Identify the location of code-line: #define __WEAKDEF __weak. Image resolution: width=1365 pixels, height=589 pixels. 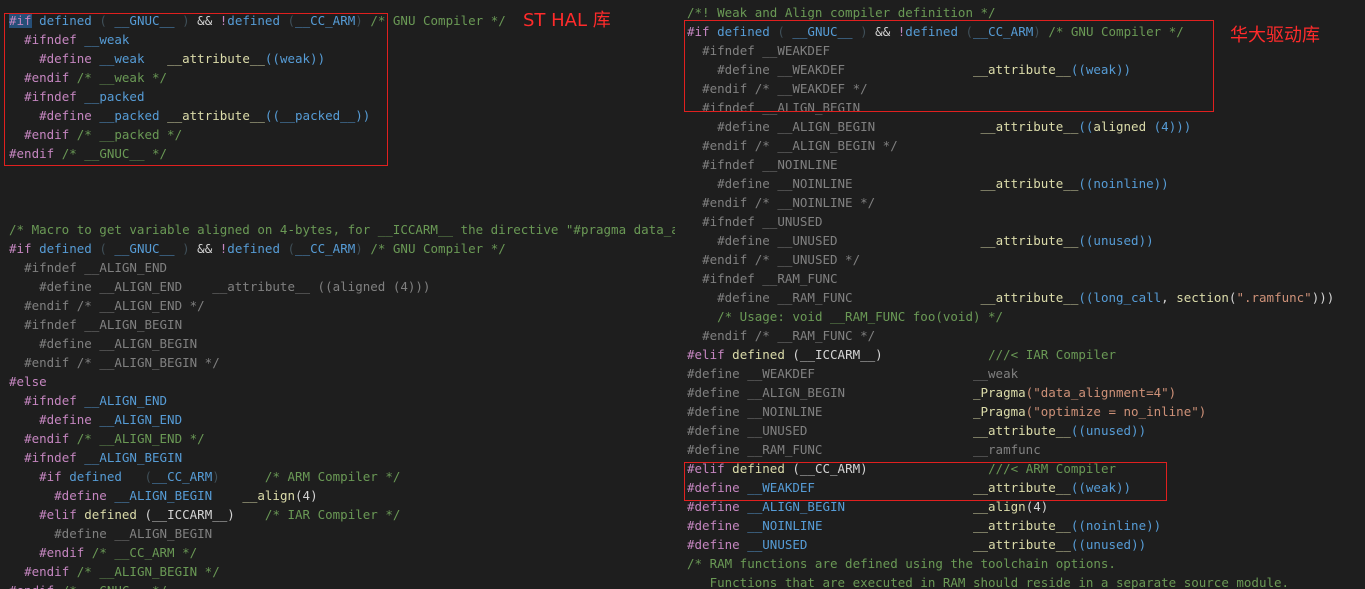
(848, 373).